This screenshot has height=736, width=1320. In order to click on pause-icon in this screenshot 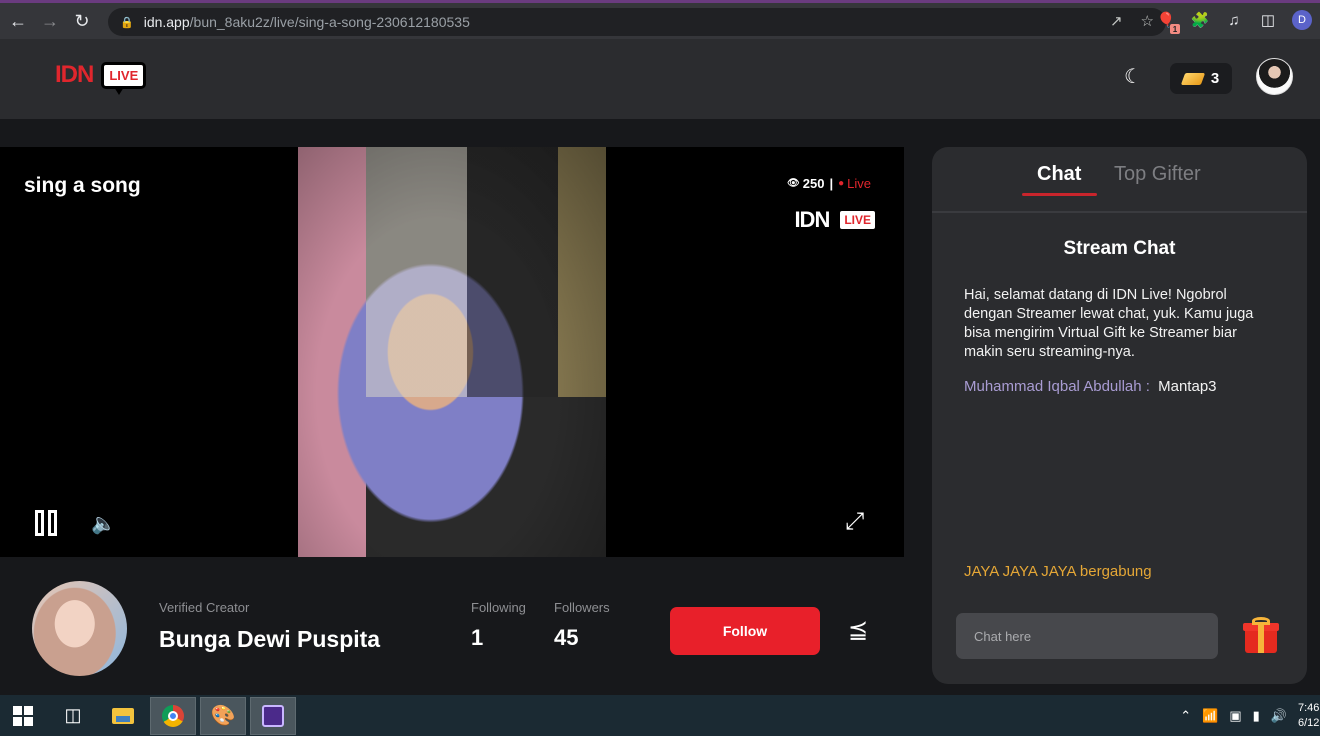, I will do `click(46, 523)`.